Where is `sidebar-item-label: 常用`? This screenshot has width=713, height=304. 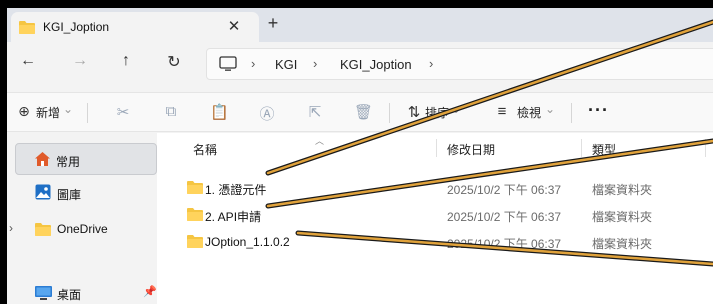
sidebar-item-label: 常用 is located at coordinates (68, 162).